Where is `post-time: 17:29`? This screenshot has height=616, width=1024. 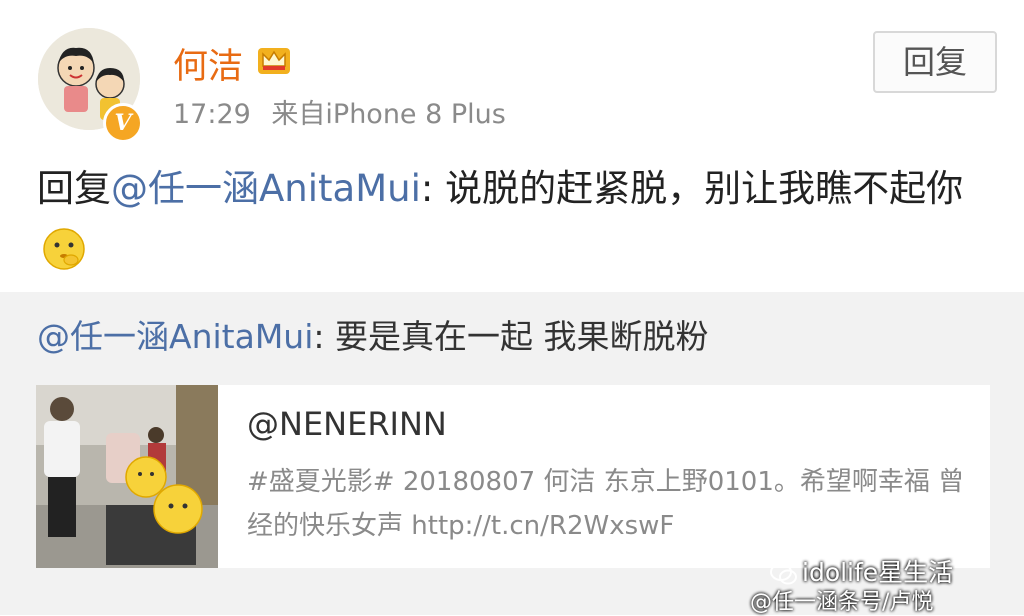 post-time: 17:29 is located at coordinates (212, 114).